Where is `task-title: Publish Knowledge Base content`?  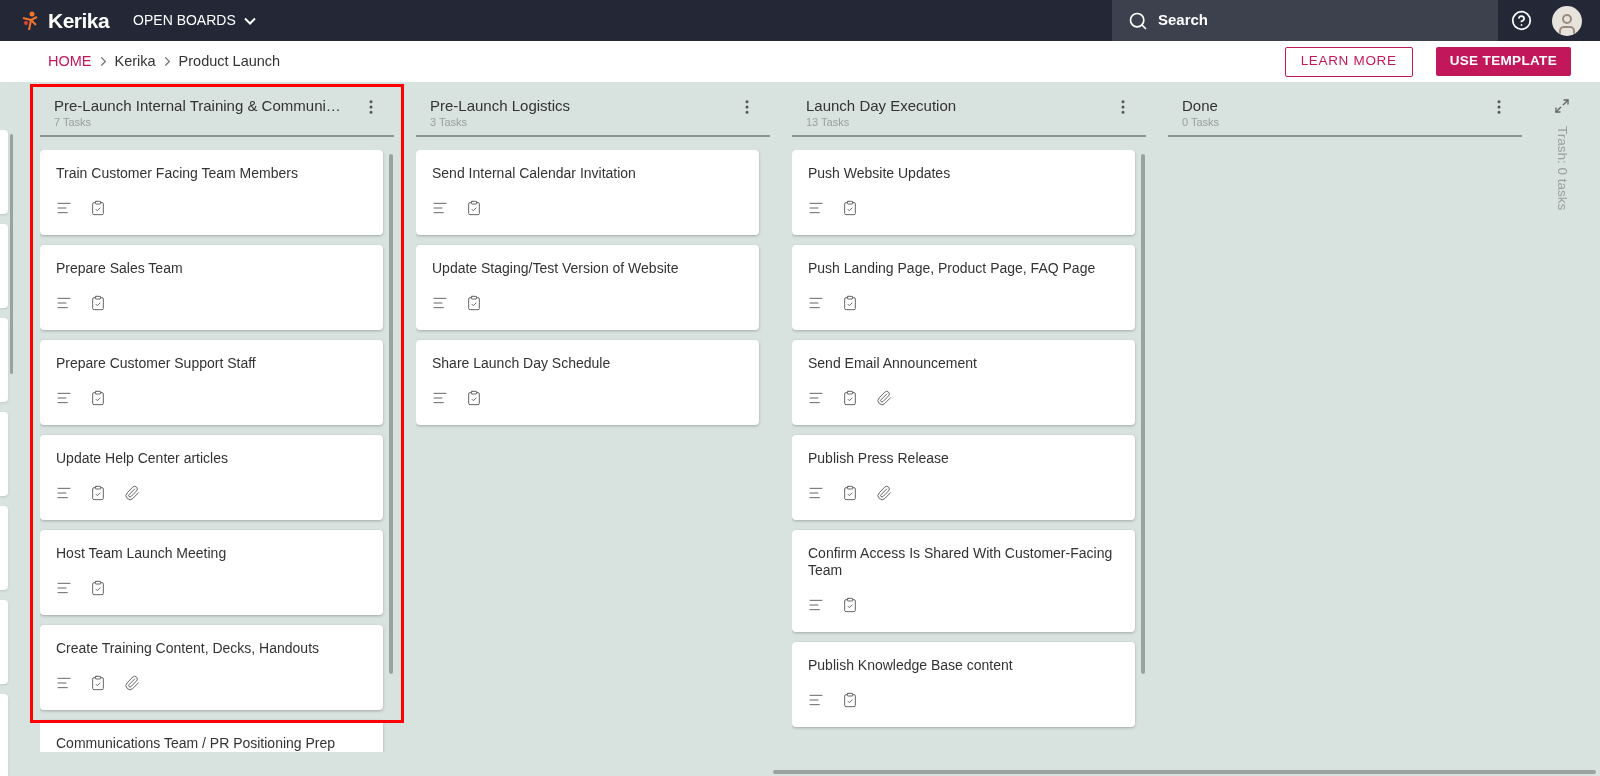 task-title: Publish Knowledge Base content is located at coordinates (911, 665).